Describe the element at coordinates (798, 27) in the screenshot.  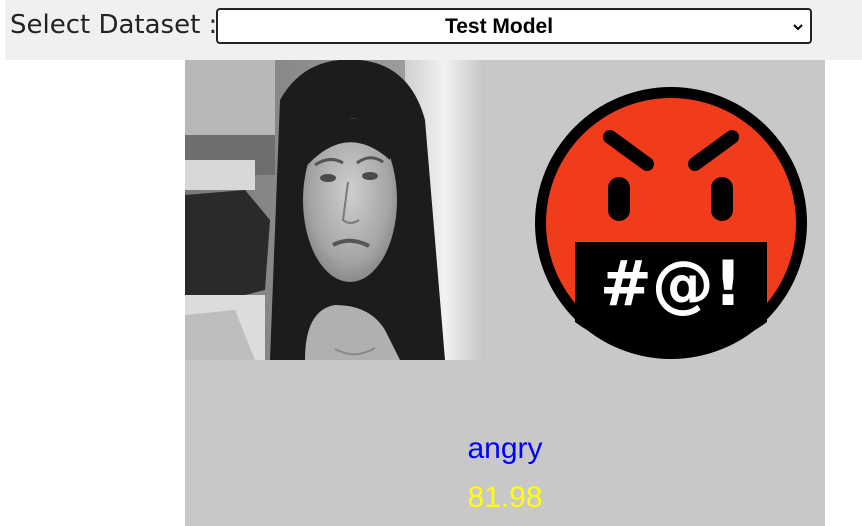
I see `chevron-down-icon` at that location.